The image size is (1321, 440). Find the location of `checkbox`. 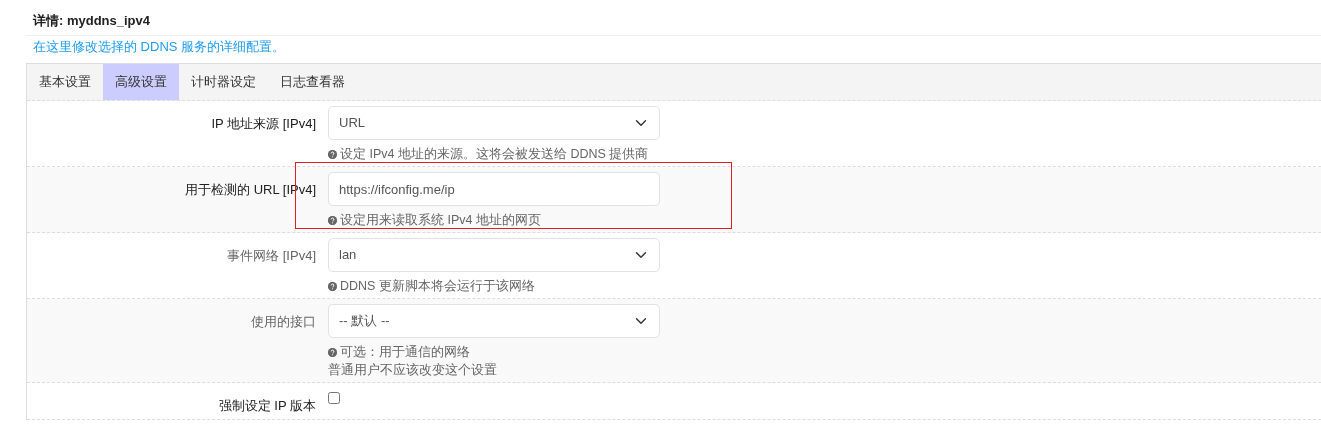

checkbox is located at coordinates (334, 398).